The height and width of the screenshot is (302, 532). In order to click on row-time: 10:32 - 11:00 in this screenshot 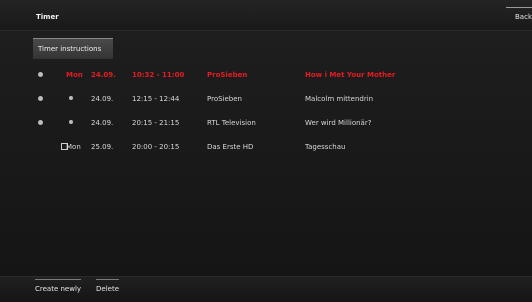, I will do `click(158, 75)`.